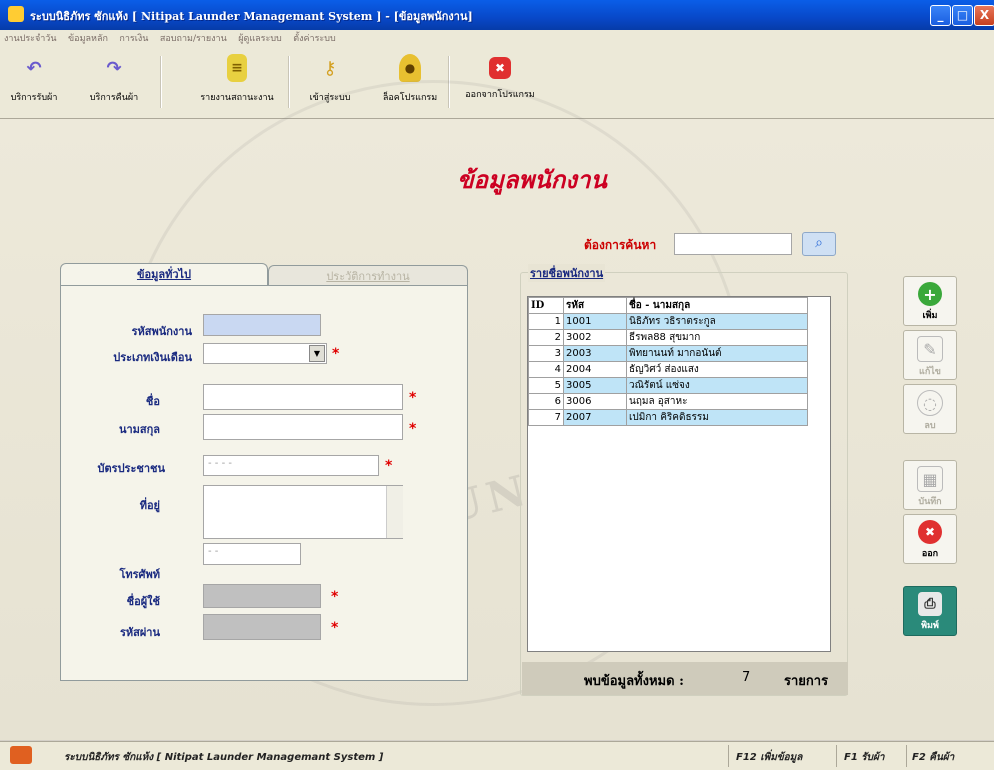 Image resolution: width=994 pixels, height=770 pixels. Describe the element at coordinates (668, 353) in the screenshot. I see `table-row: 3 2003 พิทยานนท์ มากอนันต์` at that location.